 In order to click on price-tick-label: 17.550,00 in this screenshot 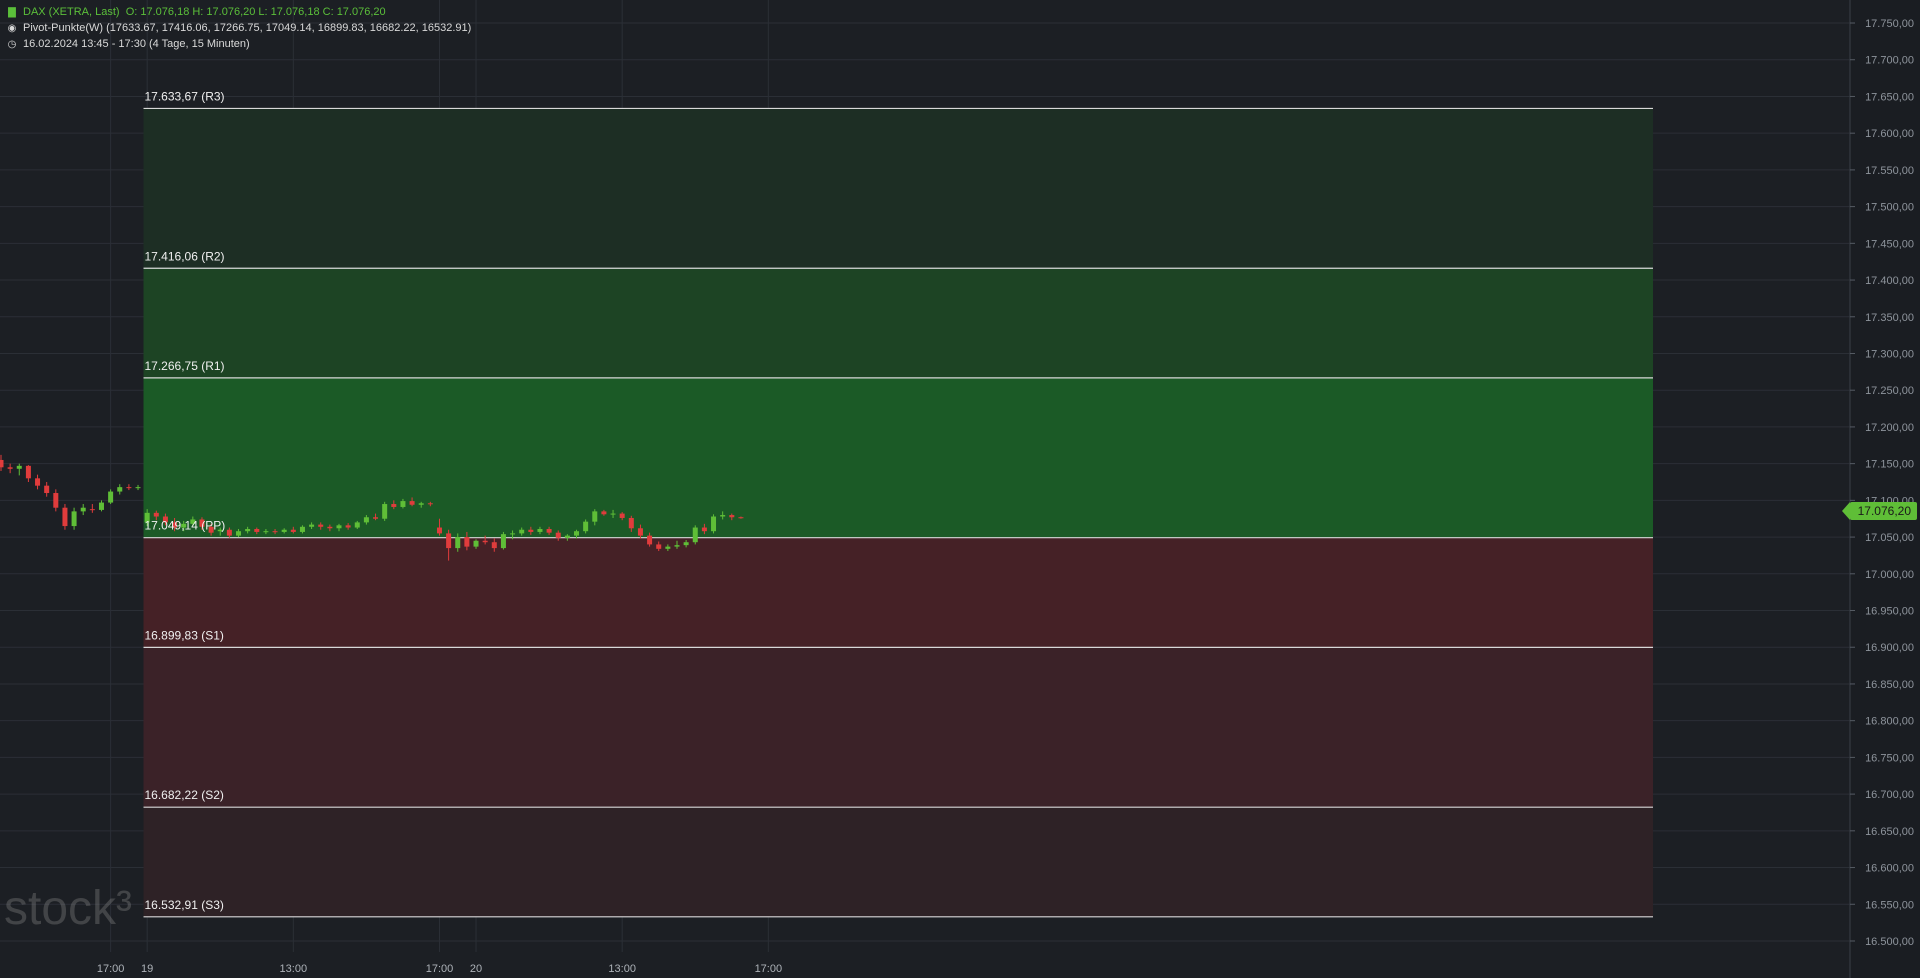, I will do `click(1889, 171)`.